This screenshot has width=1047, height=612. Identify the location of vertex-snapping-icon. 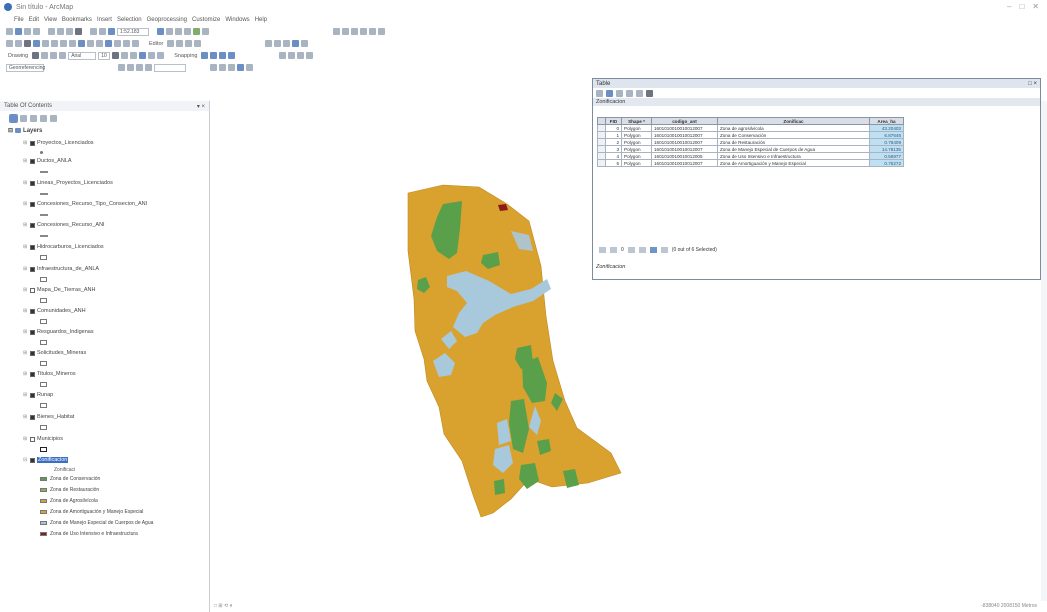
(223, 55).